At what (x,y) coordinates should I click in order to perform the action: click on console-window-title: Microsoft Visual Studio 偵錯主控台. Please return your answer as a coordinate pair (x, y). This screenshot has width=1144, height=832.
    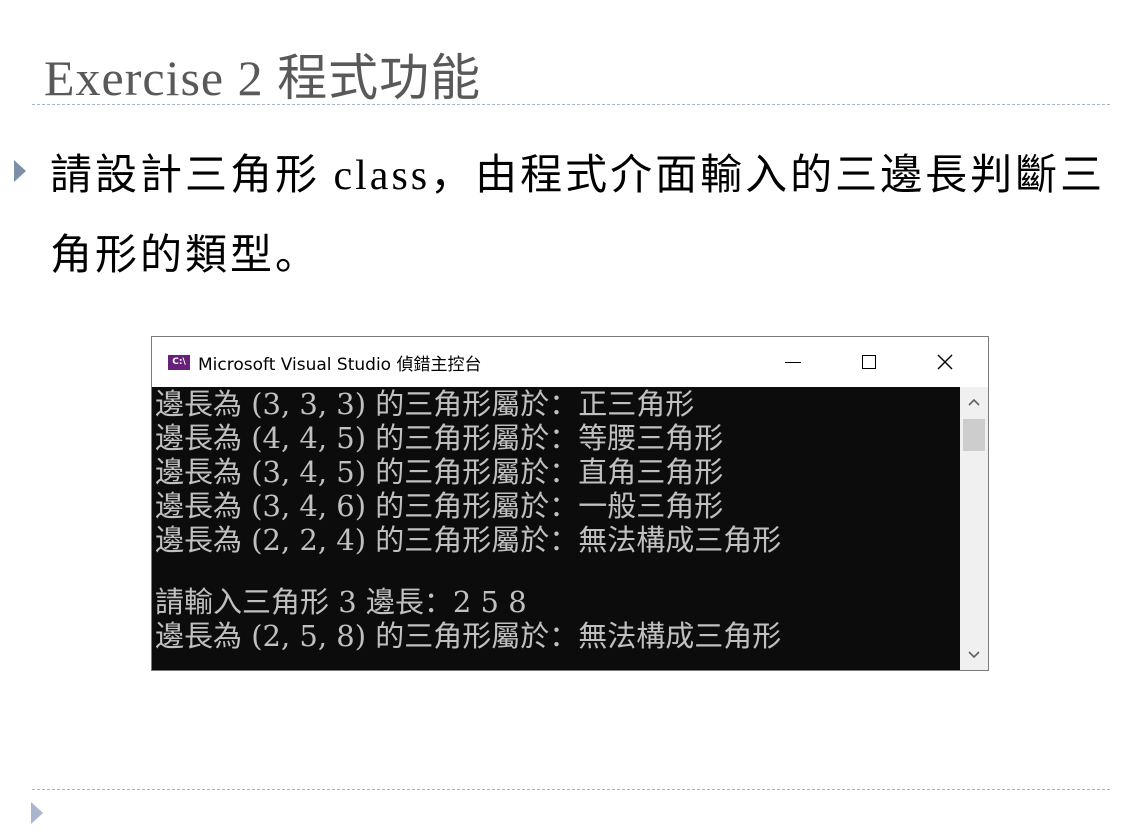
    Looking at the image, I should click on (340, 364).